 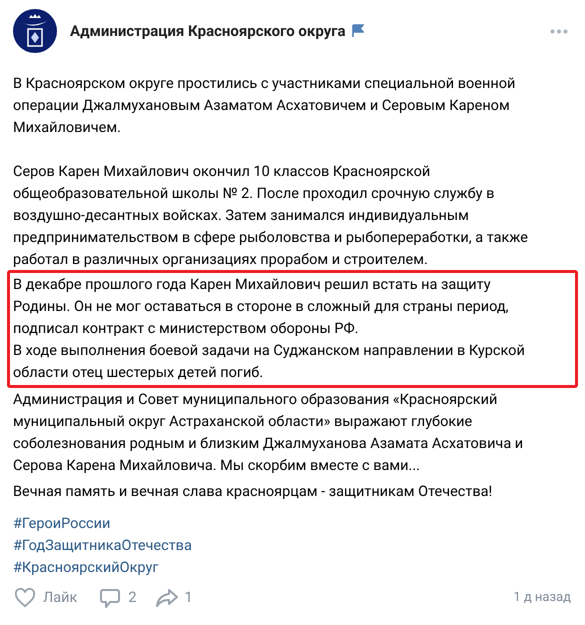 What do you see at coordinates (25, 598) in the screenshot?
I see `heart-icon` at bounding box center [25, 598].